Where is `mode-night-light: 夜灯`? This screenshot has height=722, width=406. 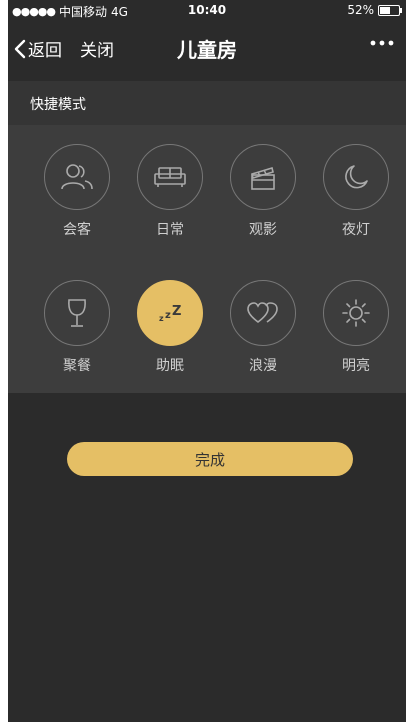
mode-night-light: 夜灯 is located at coordinates (356, 191).